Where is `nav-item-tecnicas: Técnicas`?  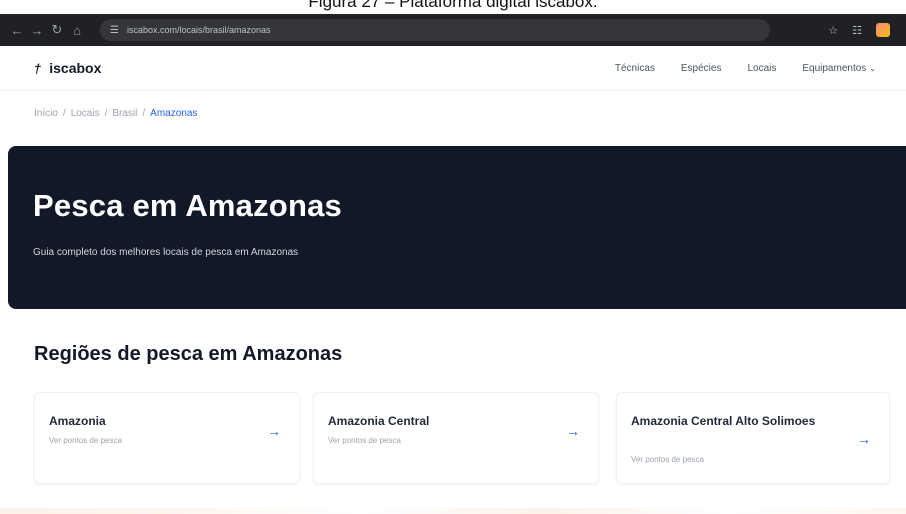
nav-item-tecnicas: Técnicas is located at coordinates (635, 68).